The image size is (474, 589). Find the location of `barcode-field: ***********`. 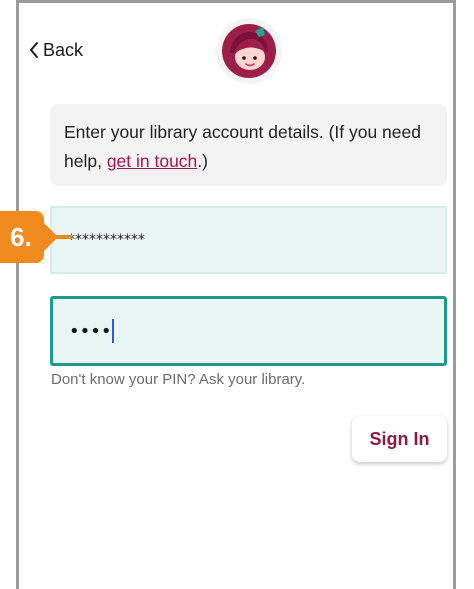

barcode-field: *********** is located at coordinates (248, 240).